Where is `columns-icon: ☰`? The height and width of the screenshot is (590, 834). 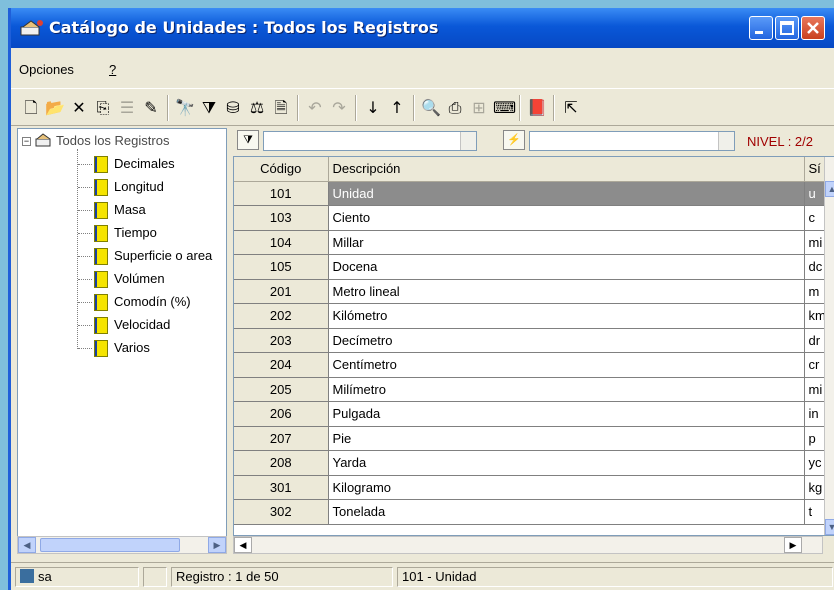 columns-icon: ☰ is located at coordinates (127, 108).